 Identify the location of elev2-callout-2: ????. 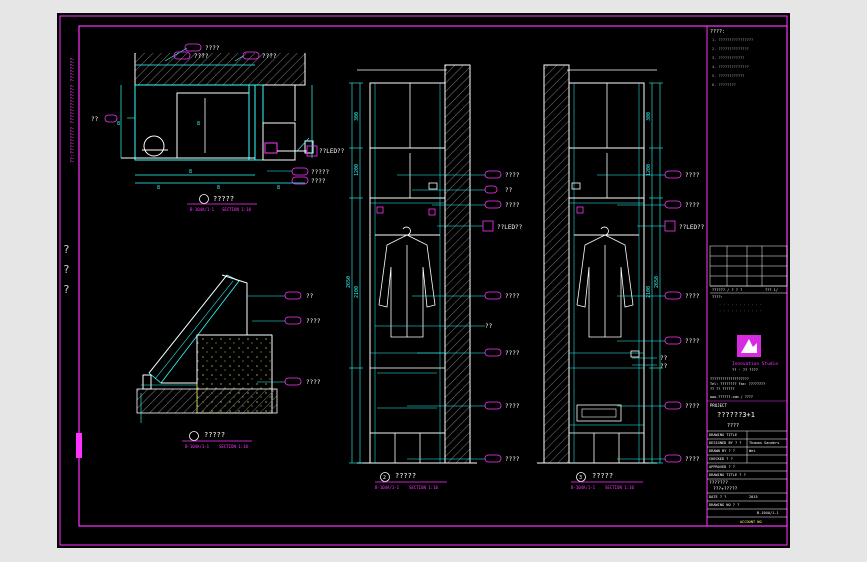
(682, 204).